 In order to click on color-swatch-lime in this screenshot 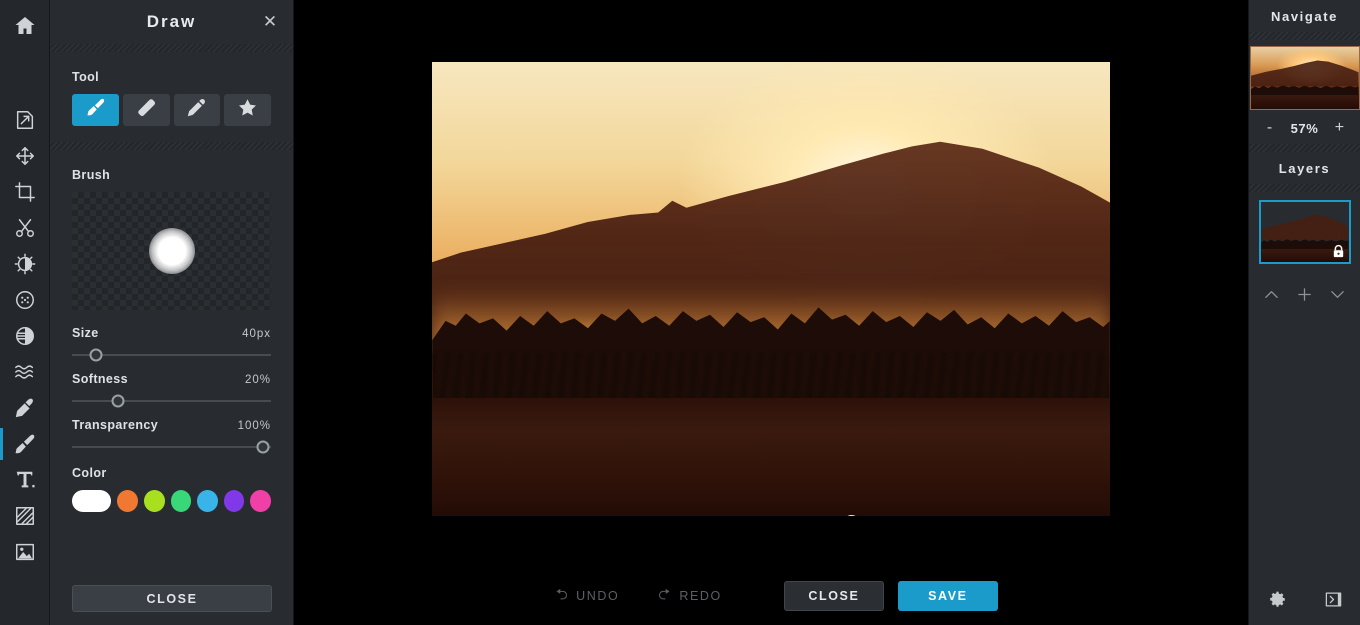, I will do `click(154, 501)`.